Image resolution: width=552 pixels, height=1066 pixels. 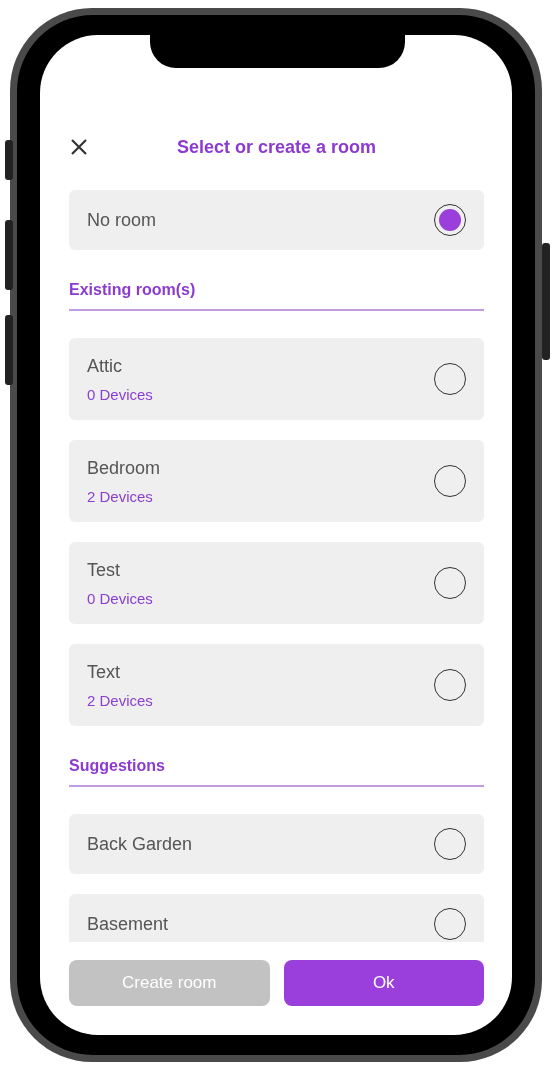 What do you see at coordinates (276, 918) in the screenshot?
I see `room-option: Basement` at bounding box center [276, 918].